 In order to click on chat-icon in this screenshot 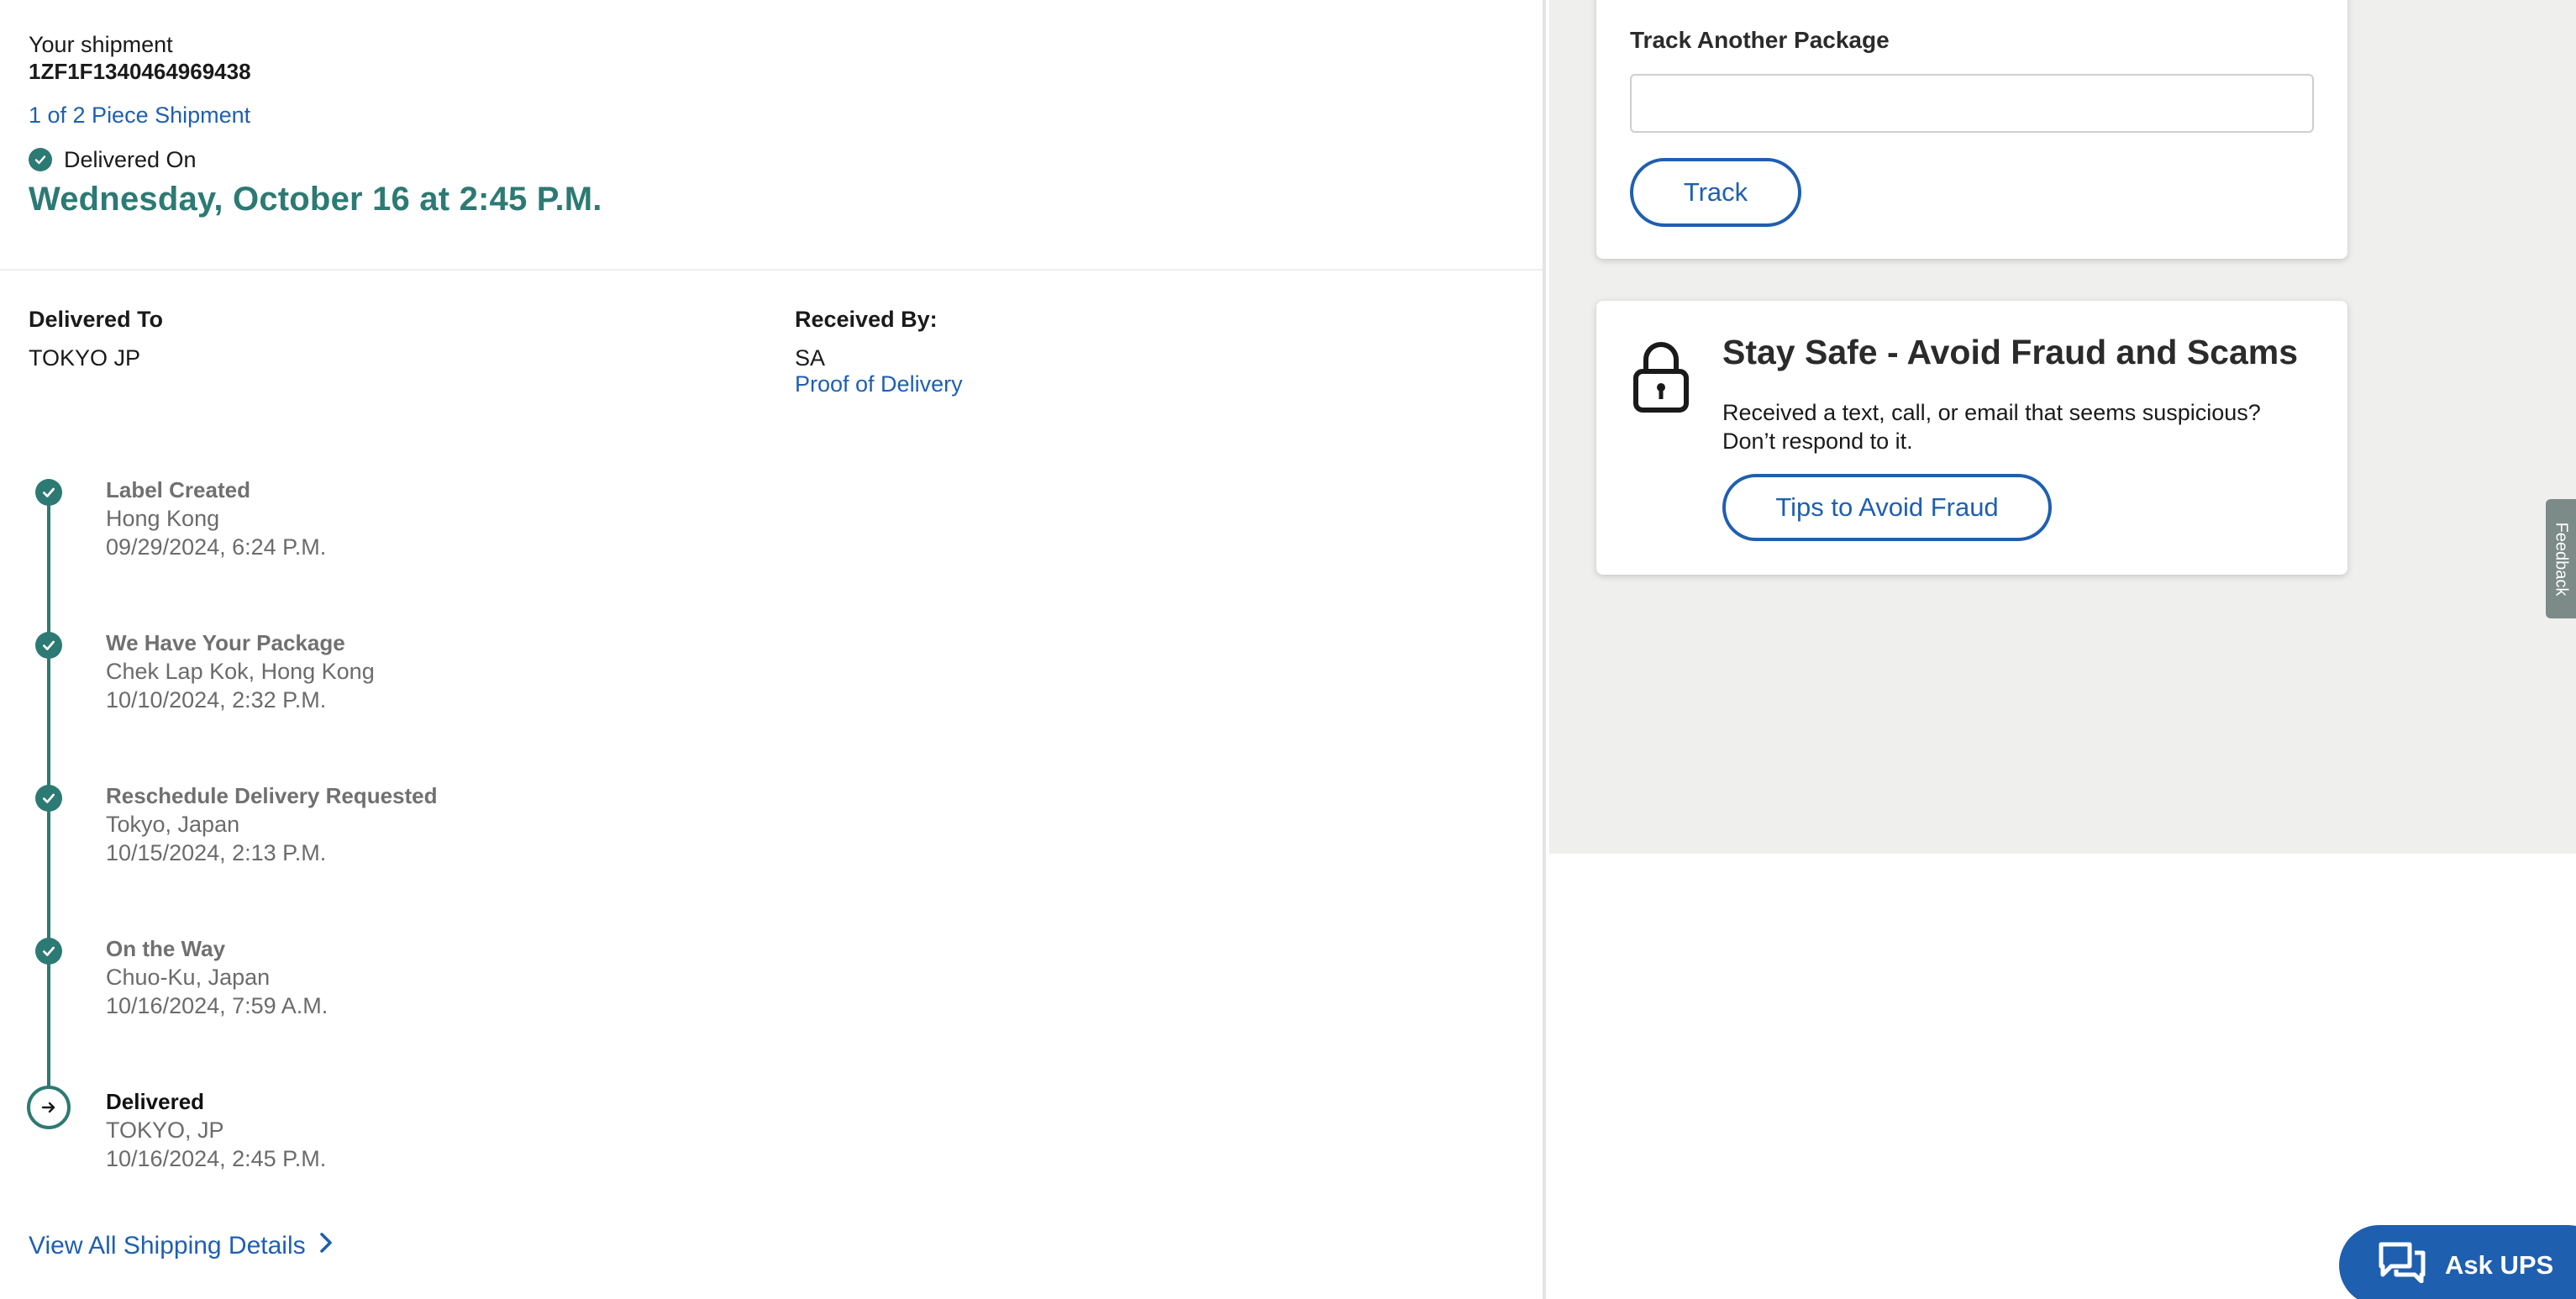, I will do `click(2402, 1265)`.